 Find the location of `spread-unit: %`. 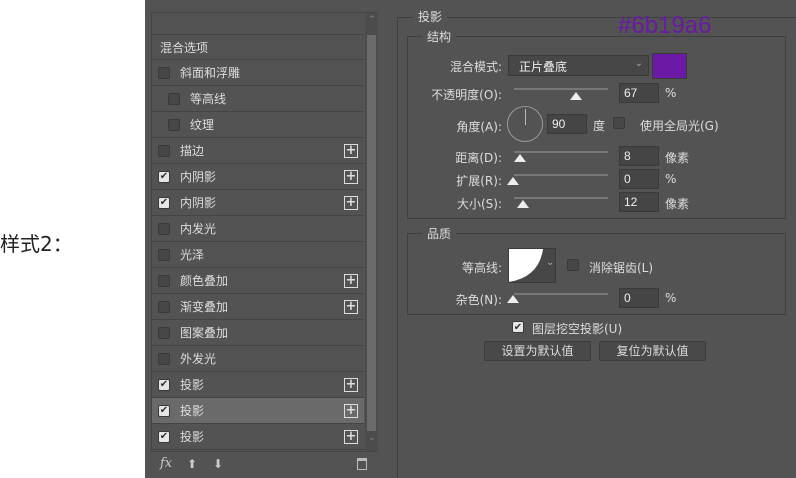

spread-unit: % is located at coordinates (671, 179).